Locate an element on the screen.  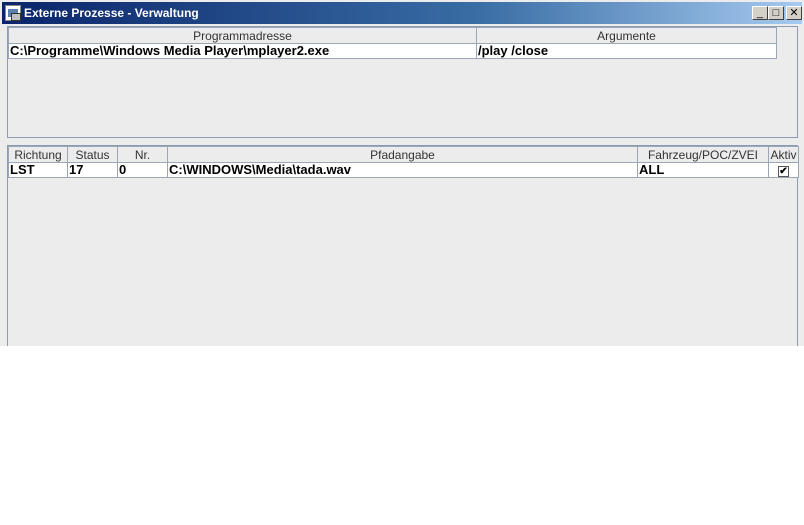
cell-status: 17 is located at coordinates (92, 170).